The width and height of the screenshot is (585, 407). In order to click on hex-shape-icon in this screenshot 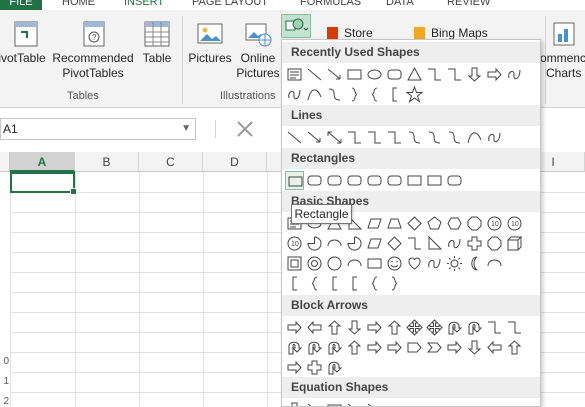, I will do `click(454, 223)`.